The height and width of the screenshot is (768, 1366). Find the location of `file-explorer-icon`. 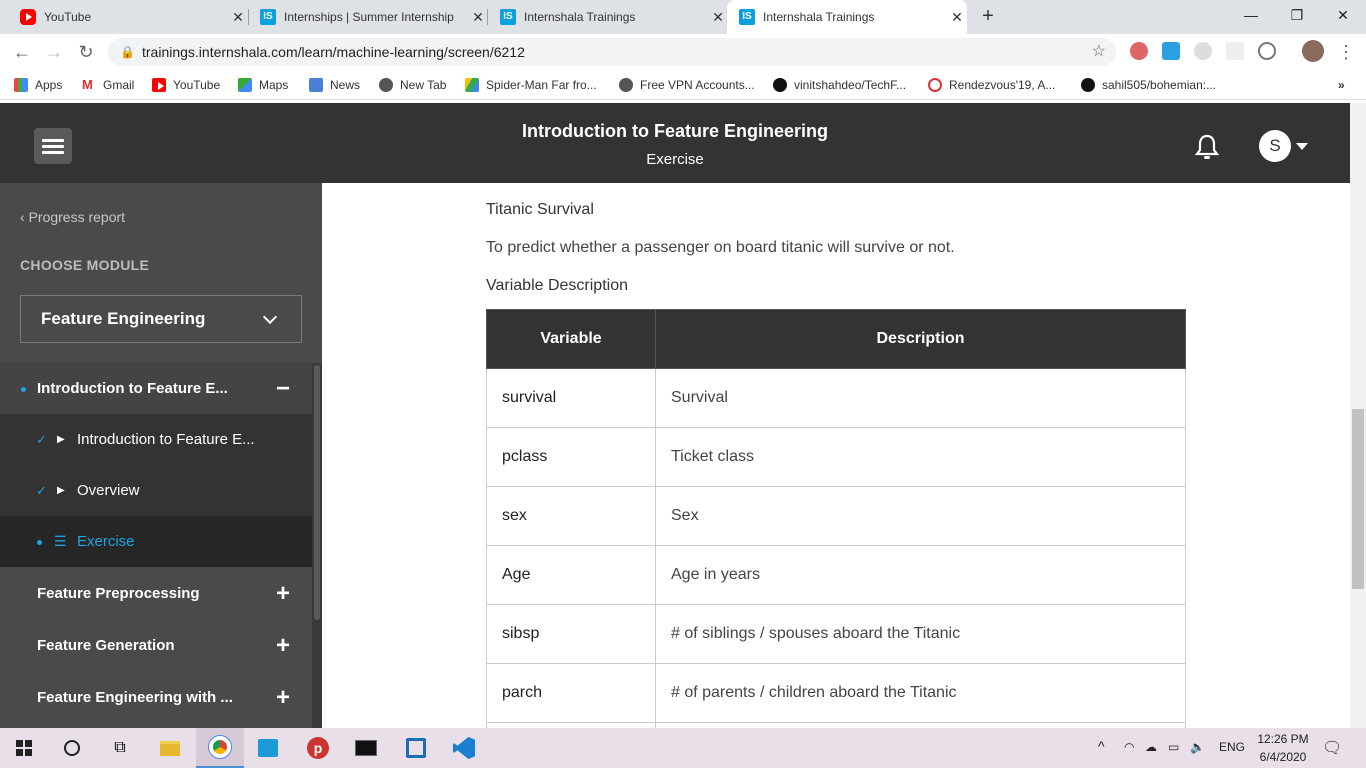

file-explorer-icon is located at coordinates (170, 748).